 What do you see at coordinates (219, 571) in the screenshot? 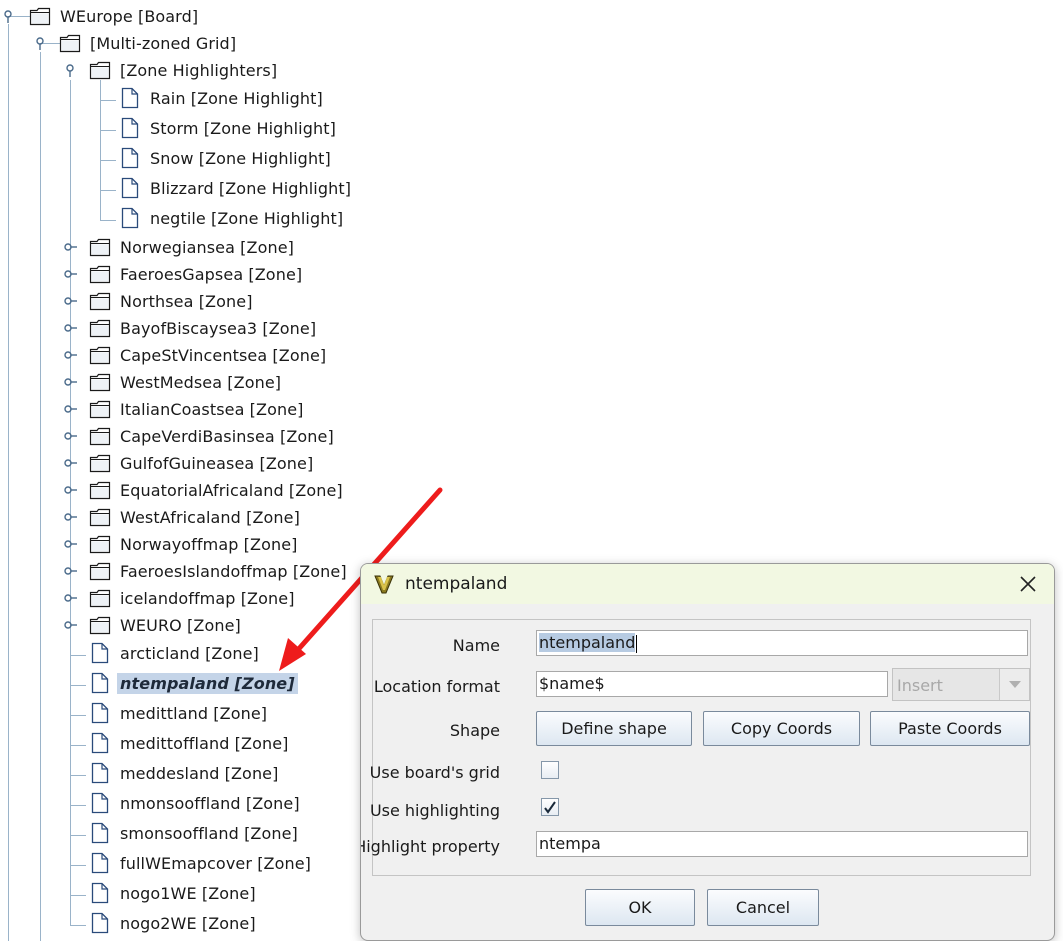
I see `tree-node: FaeroesIslandoffmap [Zone]` at bounding box center [219, 571].